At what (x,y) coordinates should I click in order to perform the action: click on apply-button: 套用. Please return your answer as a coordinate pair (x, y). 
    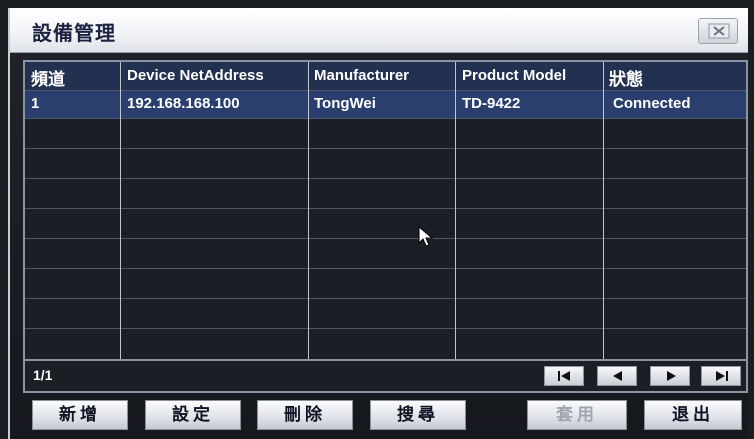
    Looking at the image, I should click on (577, 415).